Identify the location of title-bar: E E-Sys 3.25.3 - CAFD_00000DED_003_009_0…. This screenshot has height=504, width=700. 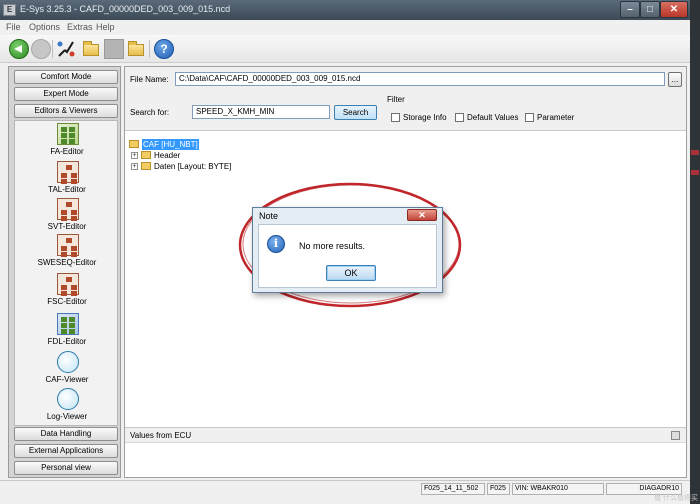
(345, 10).